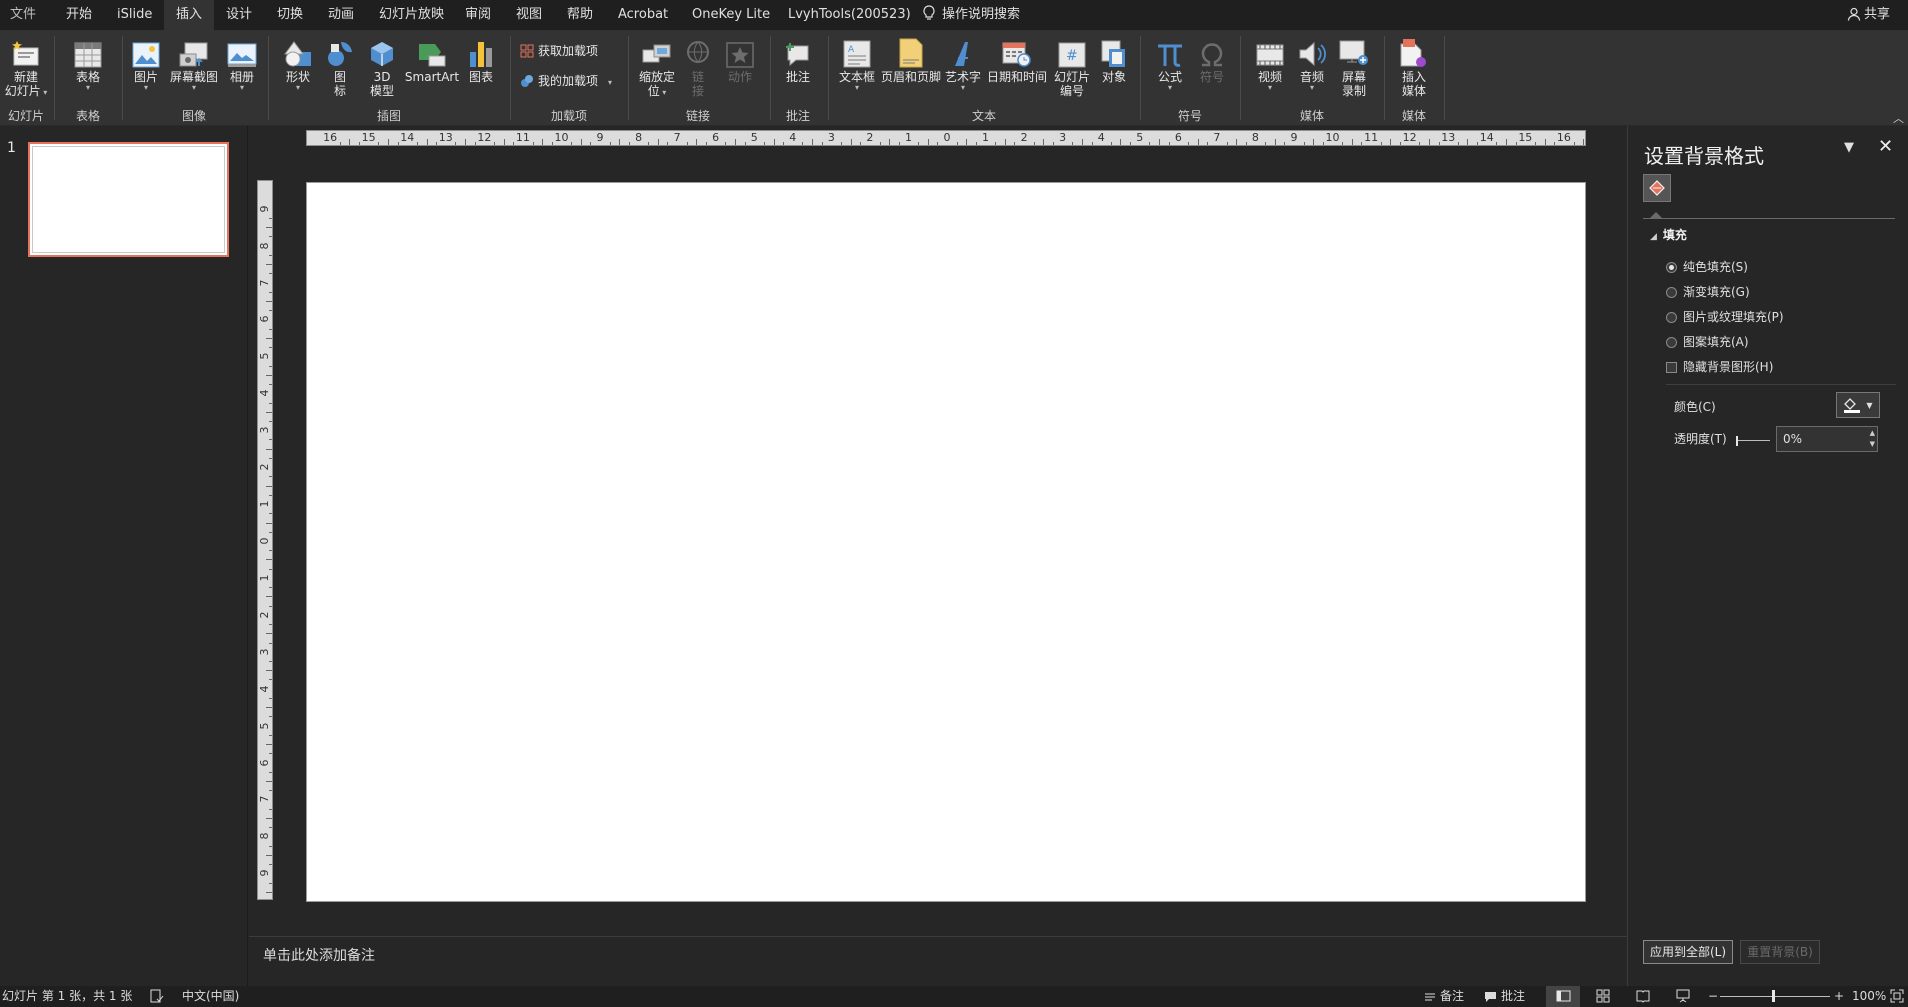  I want to click on fill-bucket-tab, so click(1657, 188).